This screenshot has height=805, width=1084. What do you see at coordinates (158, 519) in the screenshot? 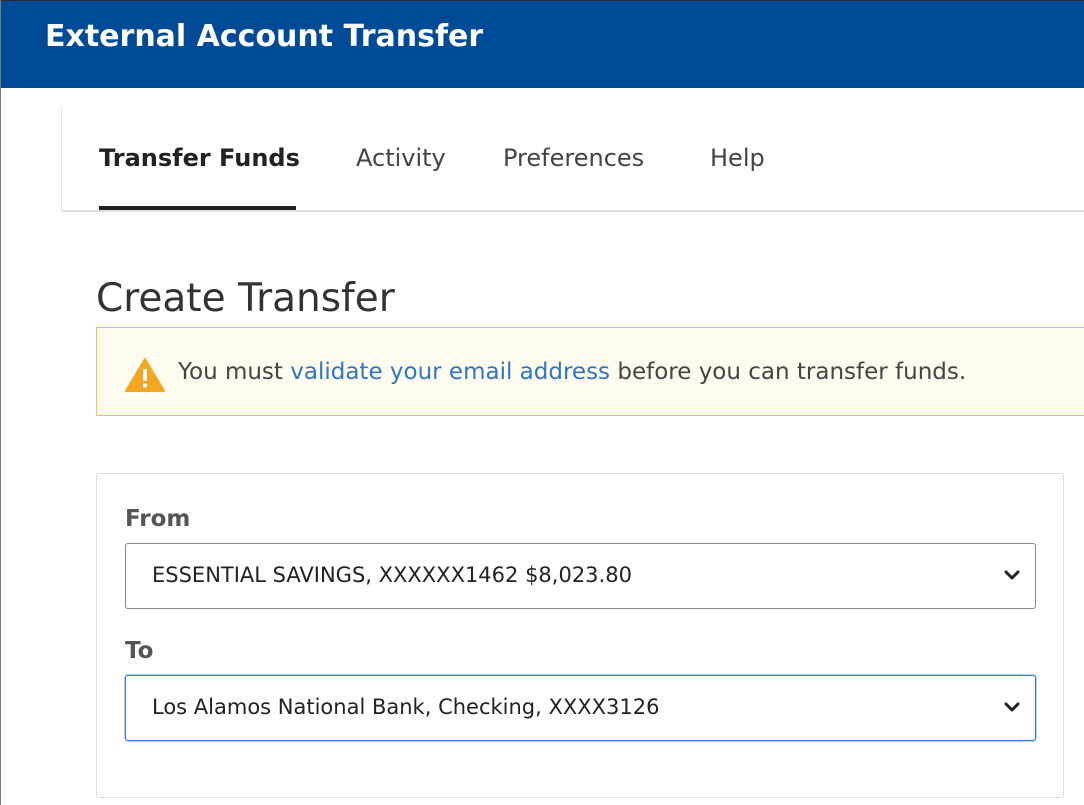
I see `from-label: From` at bounding box center [158, 519].